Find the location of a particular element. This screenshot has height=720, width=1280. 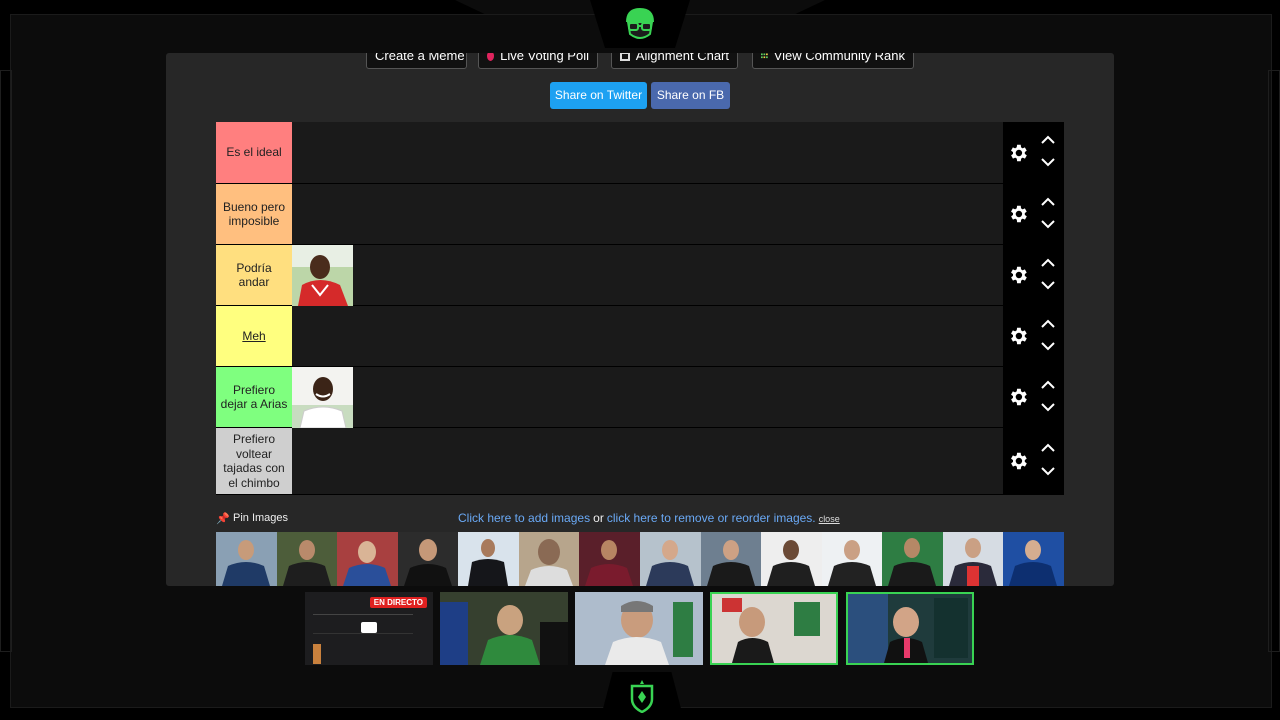

monitor-icon is located at coordinates (369, 627).